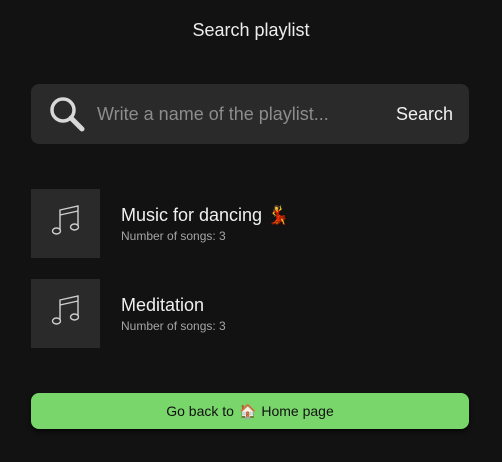  I want to click on search-bar: Search, so click(250, 114).